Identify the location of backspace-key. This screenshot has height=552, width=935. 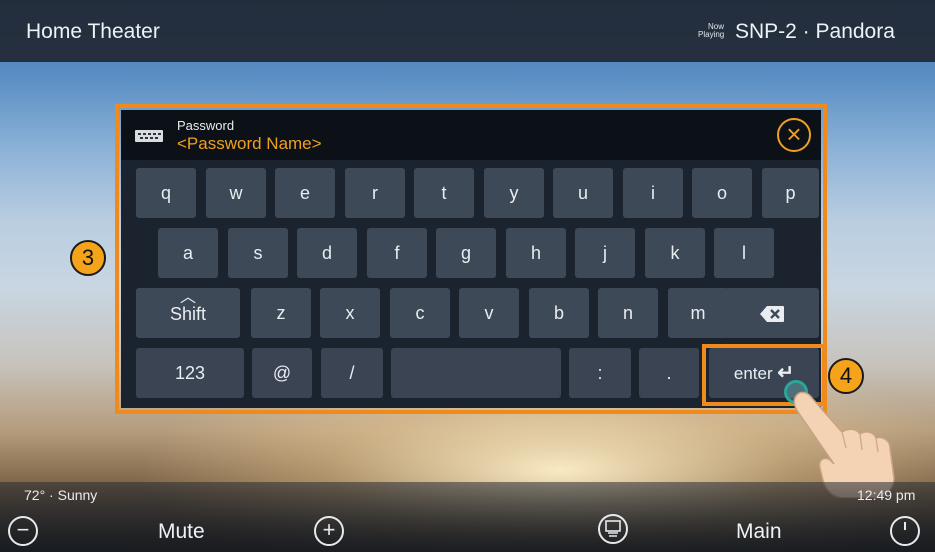
(772, 313).